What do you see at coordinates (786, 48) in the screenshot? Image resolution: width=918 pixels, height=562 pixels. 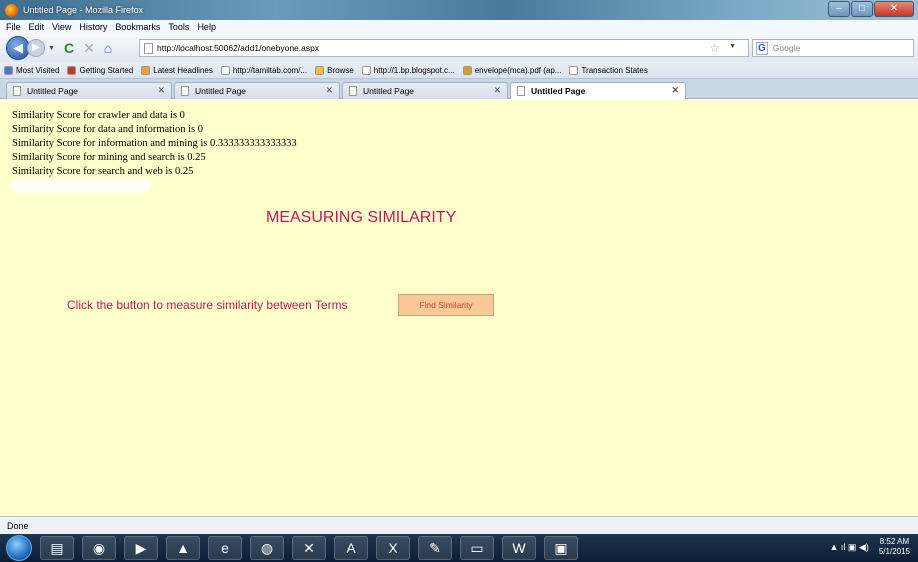 I see `search-placeholder: Google` at bounding box center [786, 48].